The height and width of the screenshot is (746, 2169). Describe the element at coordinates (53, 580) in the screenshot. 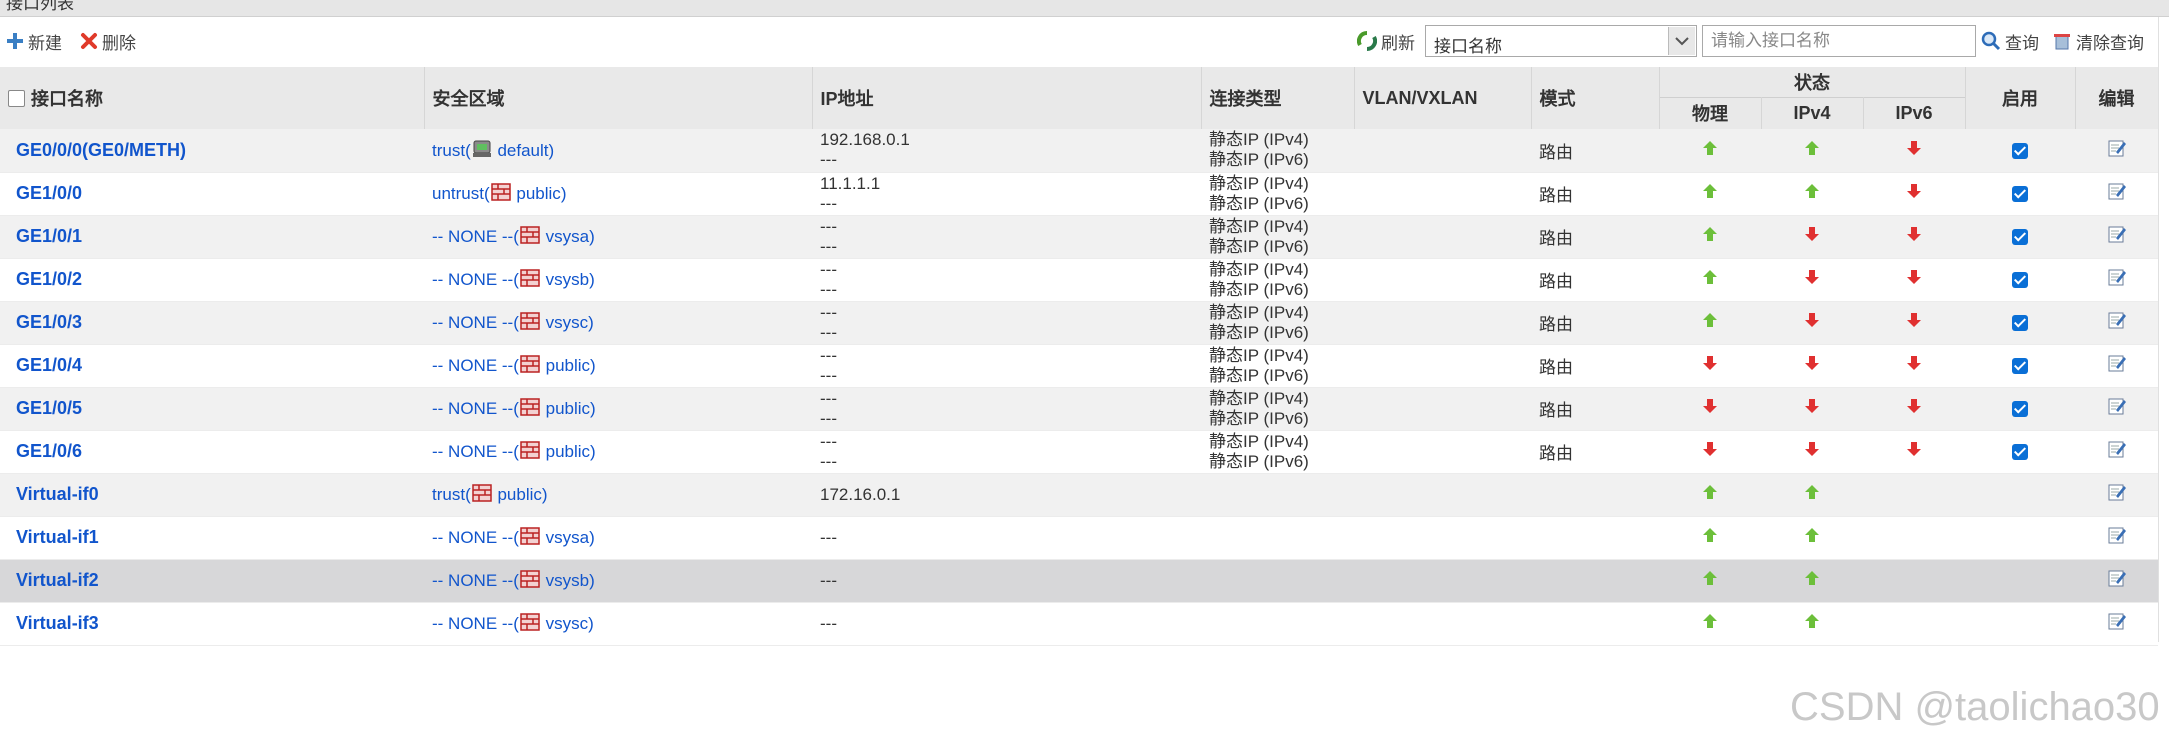

I see `interface-name-link: Virtual-if2` at that location.